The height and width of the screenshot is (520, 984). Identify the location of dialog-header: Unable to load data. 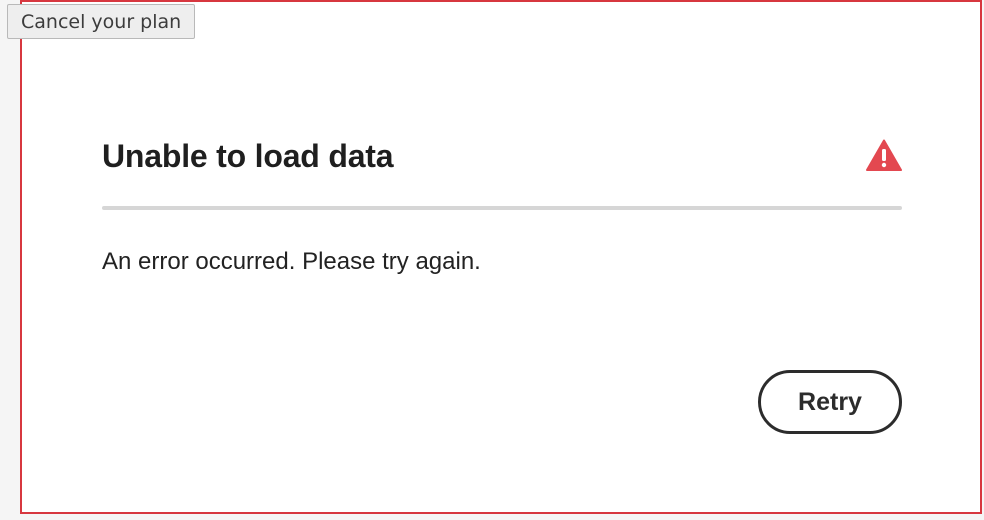
(502, 161).